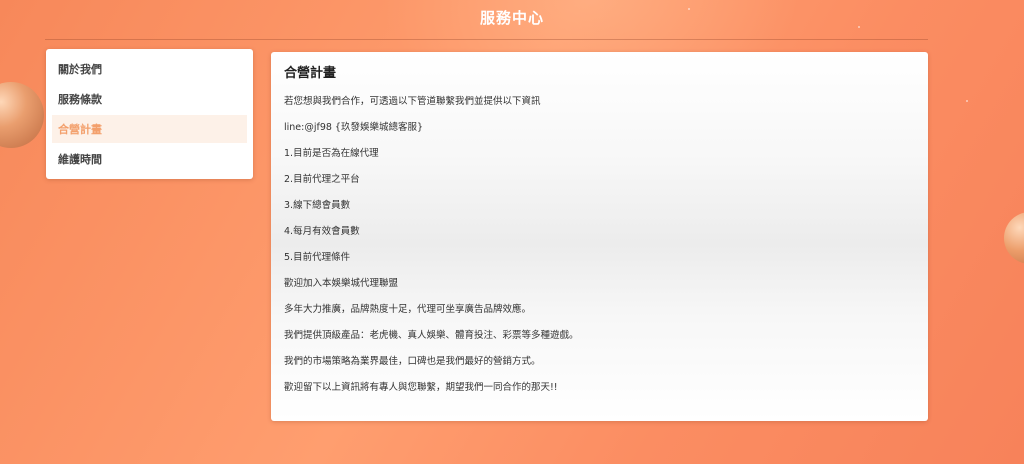  I want to click on content-paragraph: 多年大力推廣，品牌熱度十足，代理可坐享廣告品牌效應。, so click(408, 309).